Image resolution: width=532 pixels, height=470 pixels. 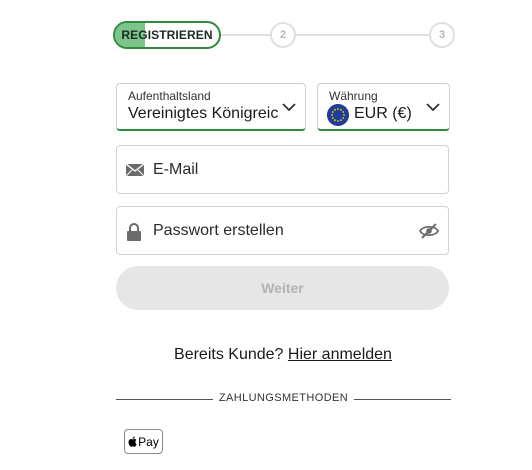 I want to click on step-3-indicator: 3, so click(x=442, y=35).